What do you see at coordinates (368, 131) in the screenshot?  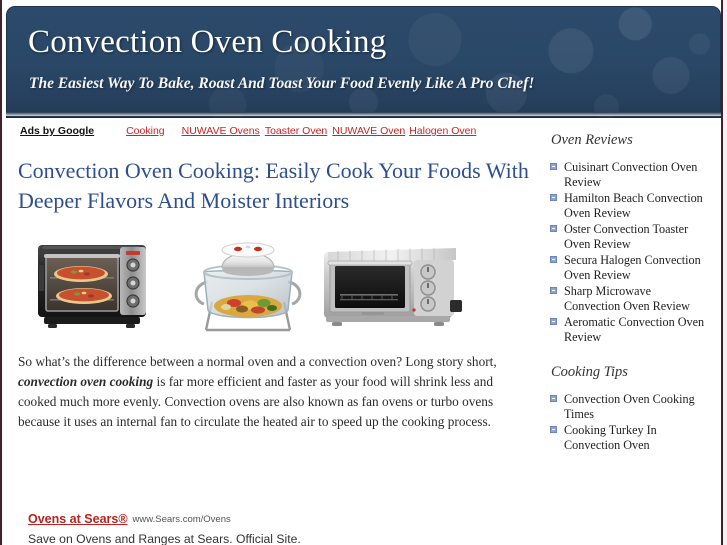 I see `ad-keyword-nuwave-oven: NUWAVE Oven` at bounding box center [368, 131].